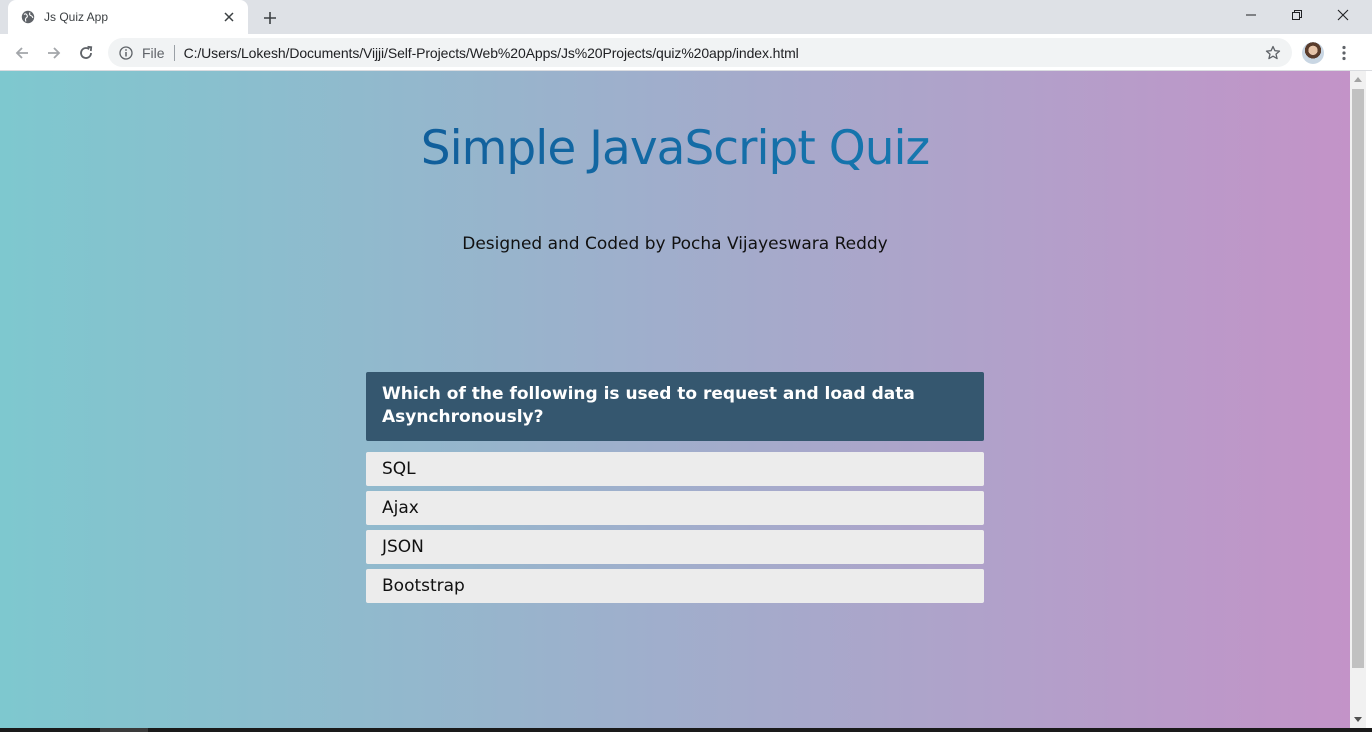 The image size is (1372, 732). Describe the element at coordinates (1251, 15) in the screenshot. I see `minimize-icon` at that location.